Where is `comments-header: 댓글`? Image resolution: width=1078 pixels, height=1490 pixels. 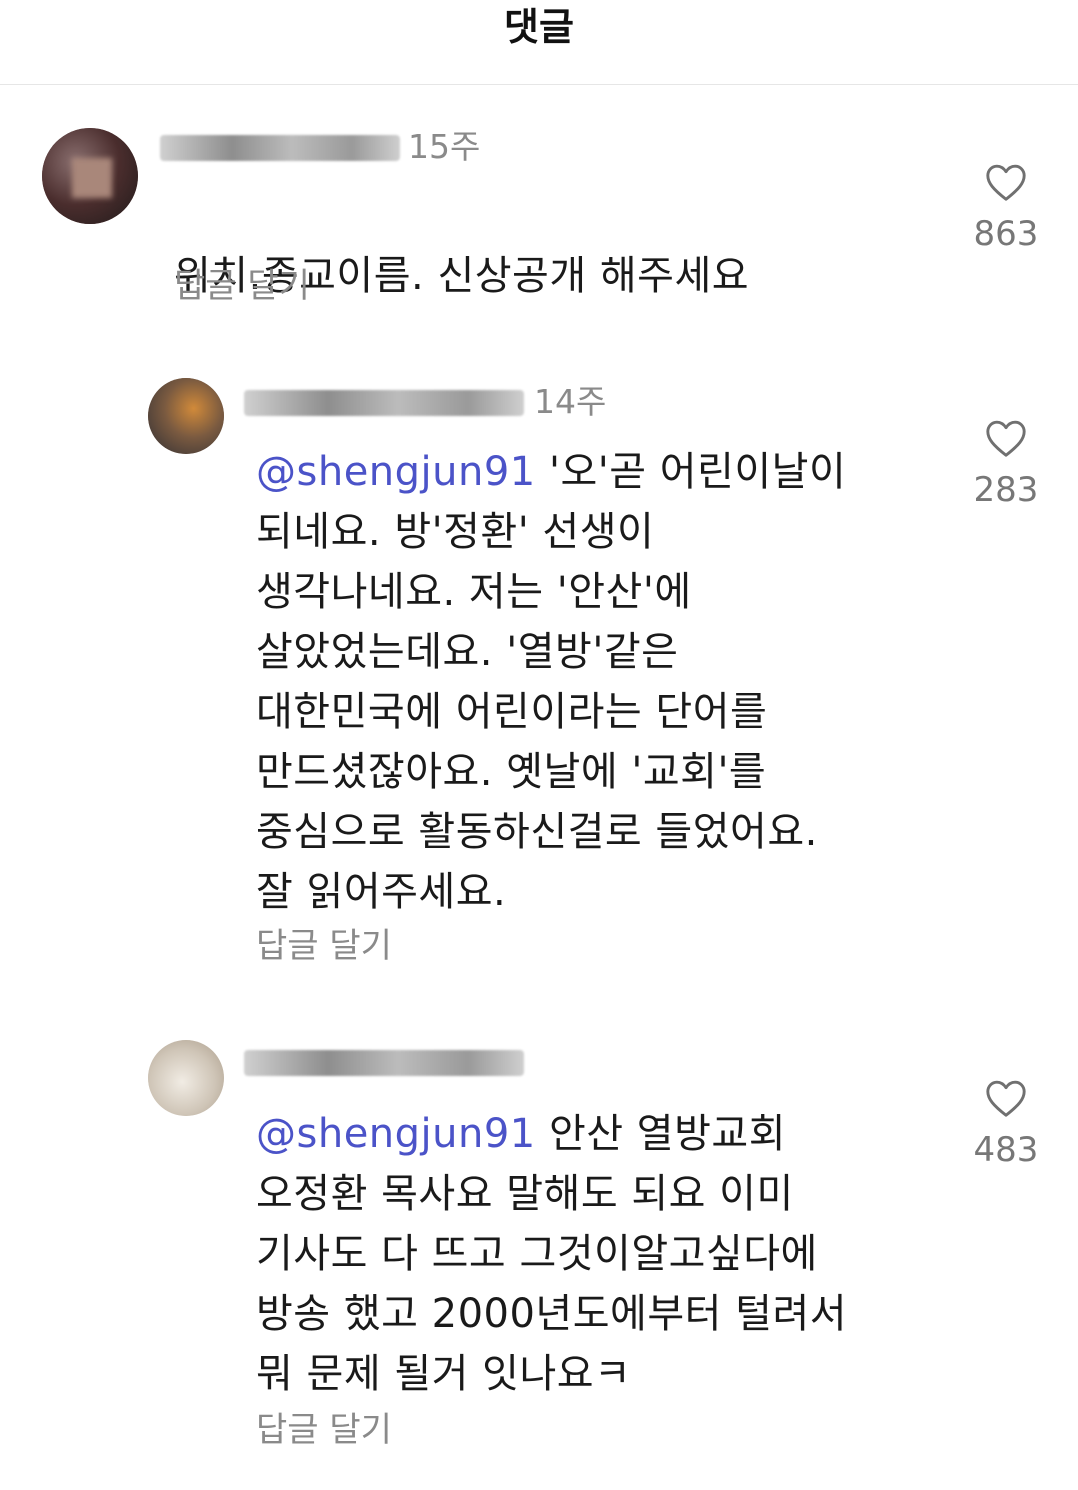
comments-header: 댓글 is located at coordinates (539, 42).